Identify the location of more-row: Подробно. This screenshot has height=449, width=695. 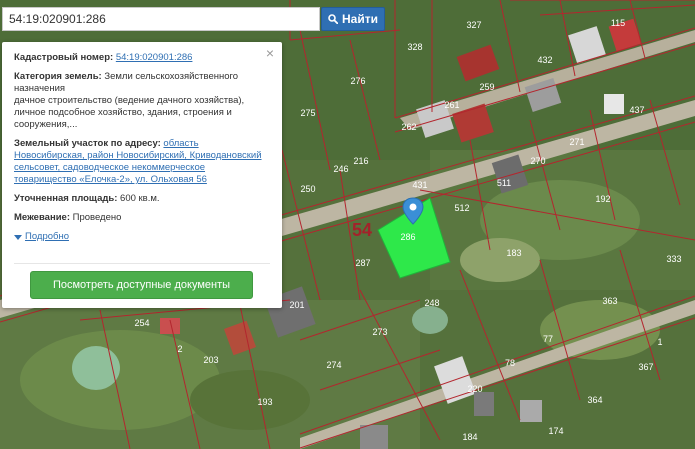
(142, 237).